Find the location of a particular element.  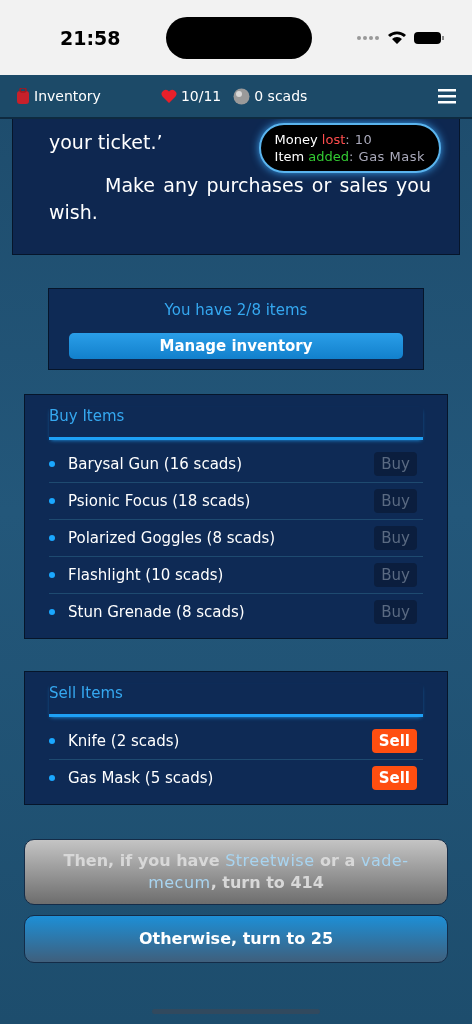

item-name: Stun Grenade (8 scads) is located at coordinates (157, 612).